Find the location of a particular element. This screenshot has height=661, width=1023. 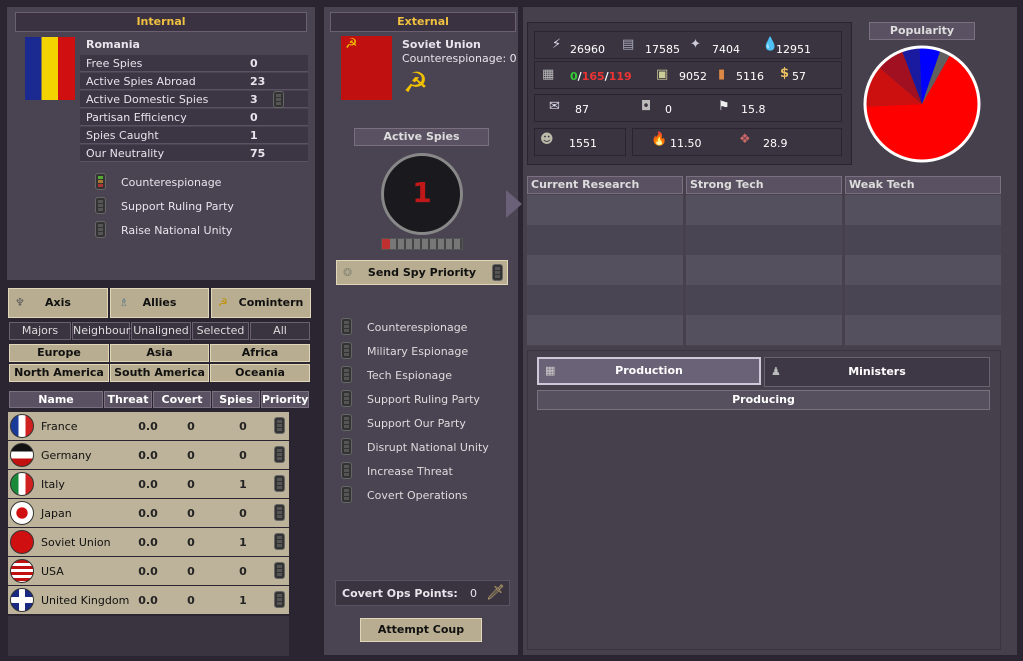

comintern-button: ☭ Comintern is located at coordinates (261, 303).